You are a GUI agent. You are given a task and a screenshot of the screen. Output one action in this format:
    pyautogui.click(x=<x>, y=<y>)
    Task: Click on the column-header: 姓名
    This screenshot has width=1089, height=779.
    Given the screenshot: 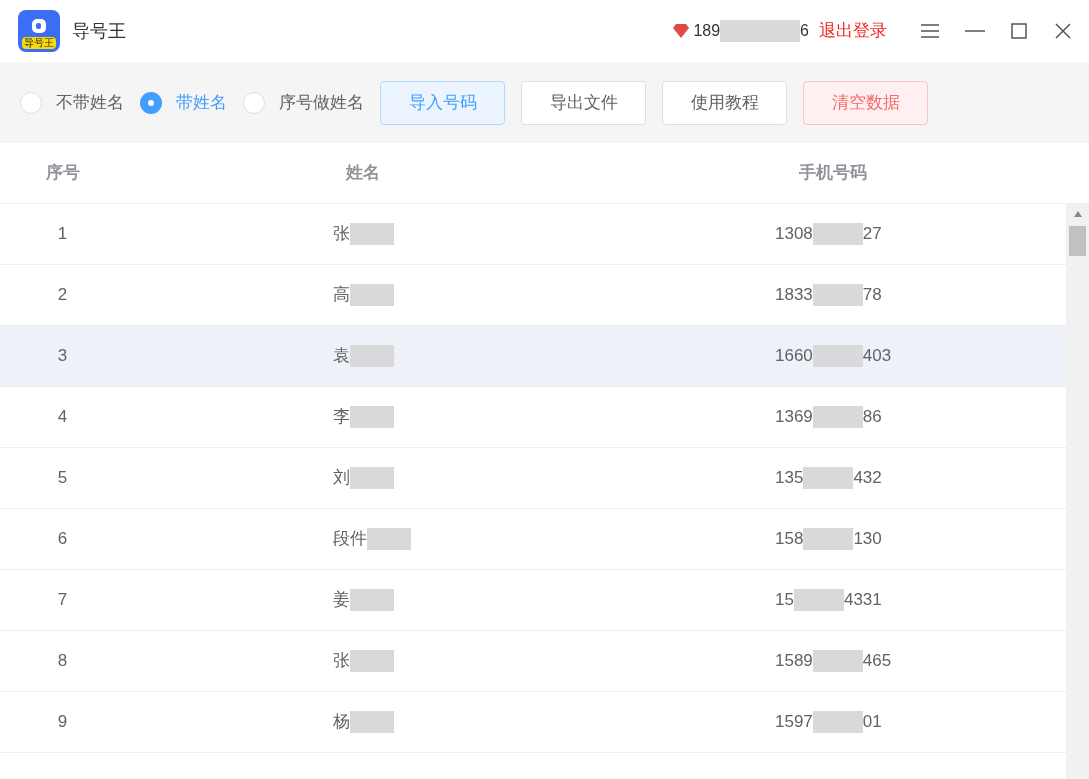 What is the action you would take?
    pyautogui.click(x=362, y=173)
    